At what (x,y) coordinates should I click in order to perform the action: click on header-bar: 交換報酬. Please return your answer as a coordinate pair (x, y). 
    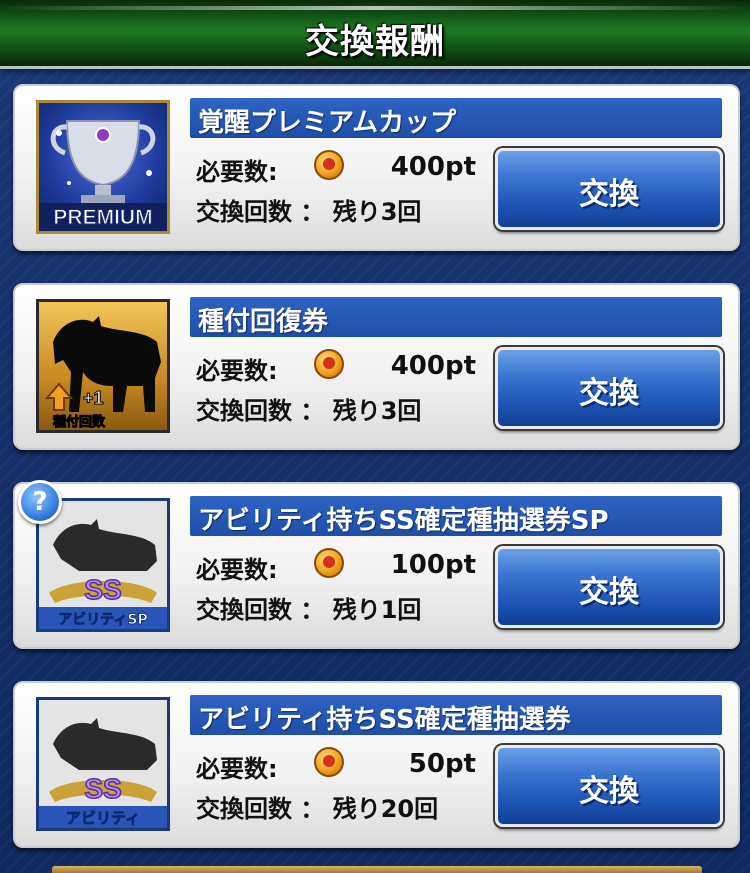
    Looking at the image, I should click on (375, 34).